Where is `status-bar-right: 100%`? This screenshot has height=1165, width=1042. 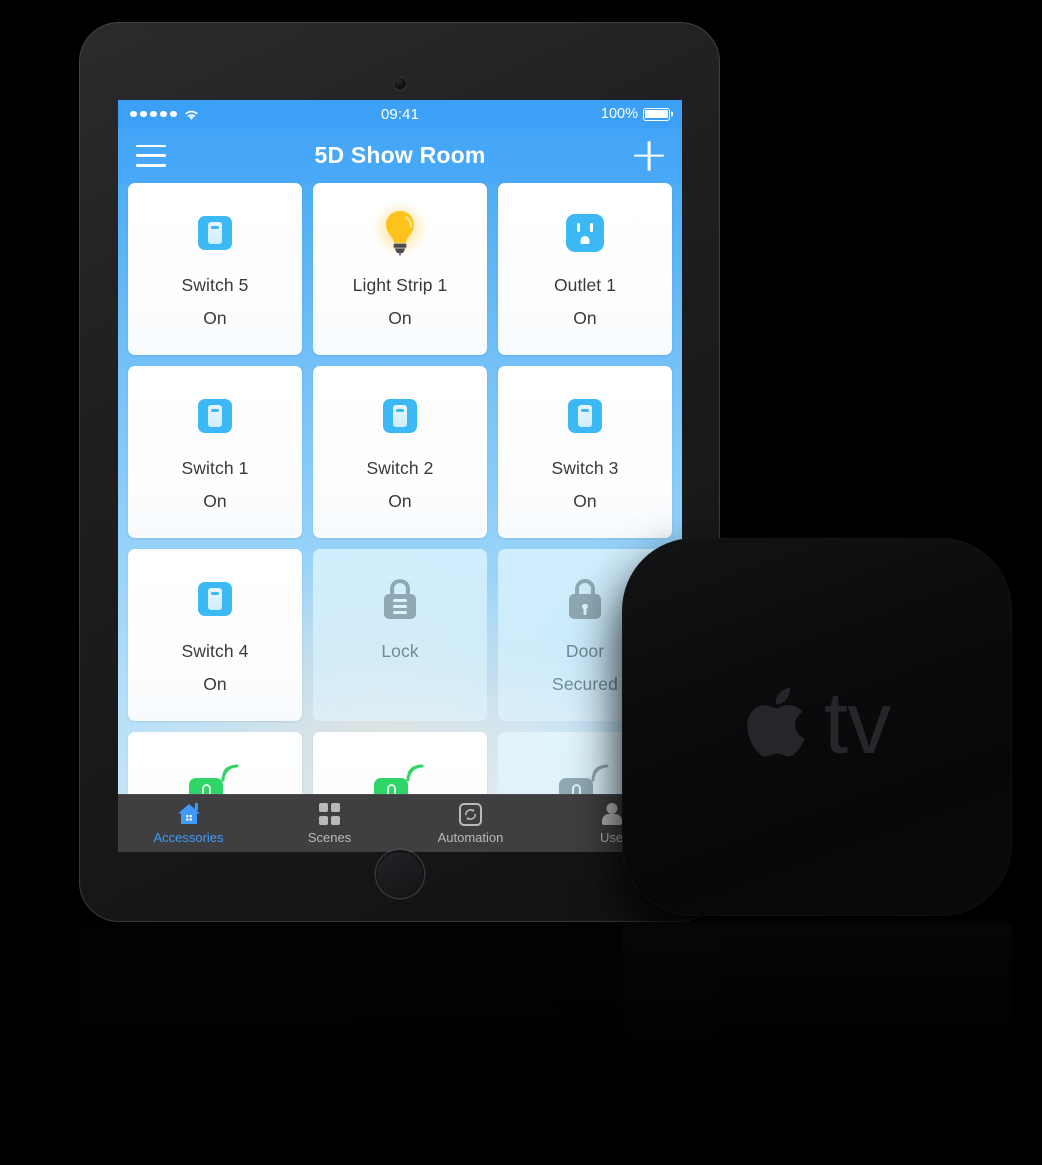 status-bar-right: 100% is located at coordinates (635, 114).